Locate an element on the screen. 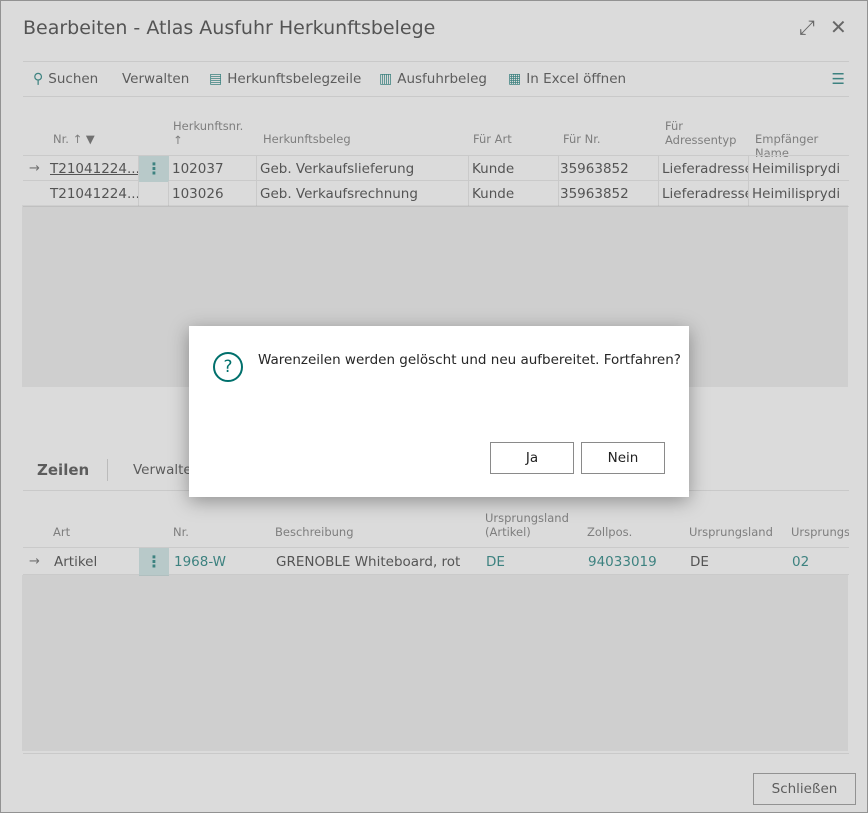  yes-button: Ja is located at coordinates (532, 458).